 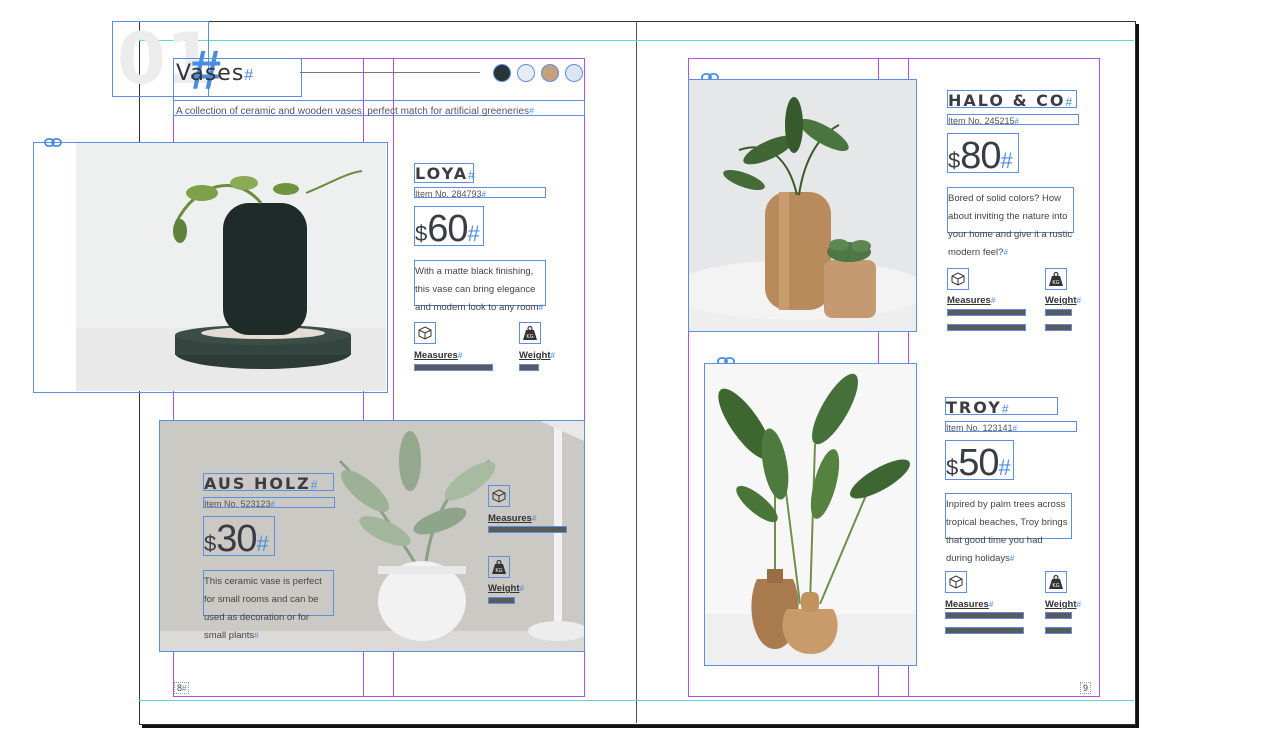 What do you see at coordinates (237, 504) in the screenshot?
I see `item-number-aus-holz: Item No. 523123` at bounding box center [237, 504].